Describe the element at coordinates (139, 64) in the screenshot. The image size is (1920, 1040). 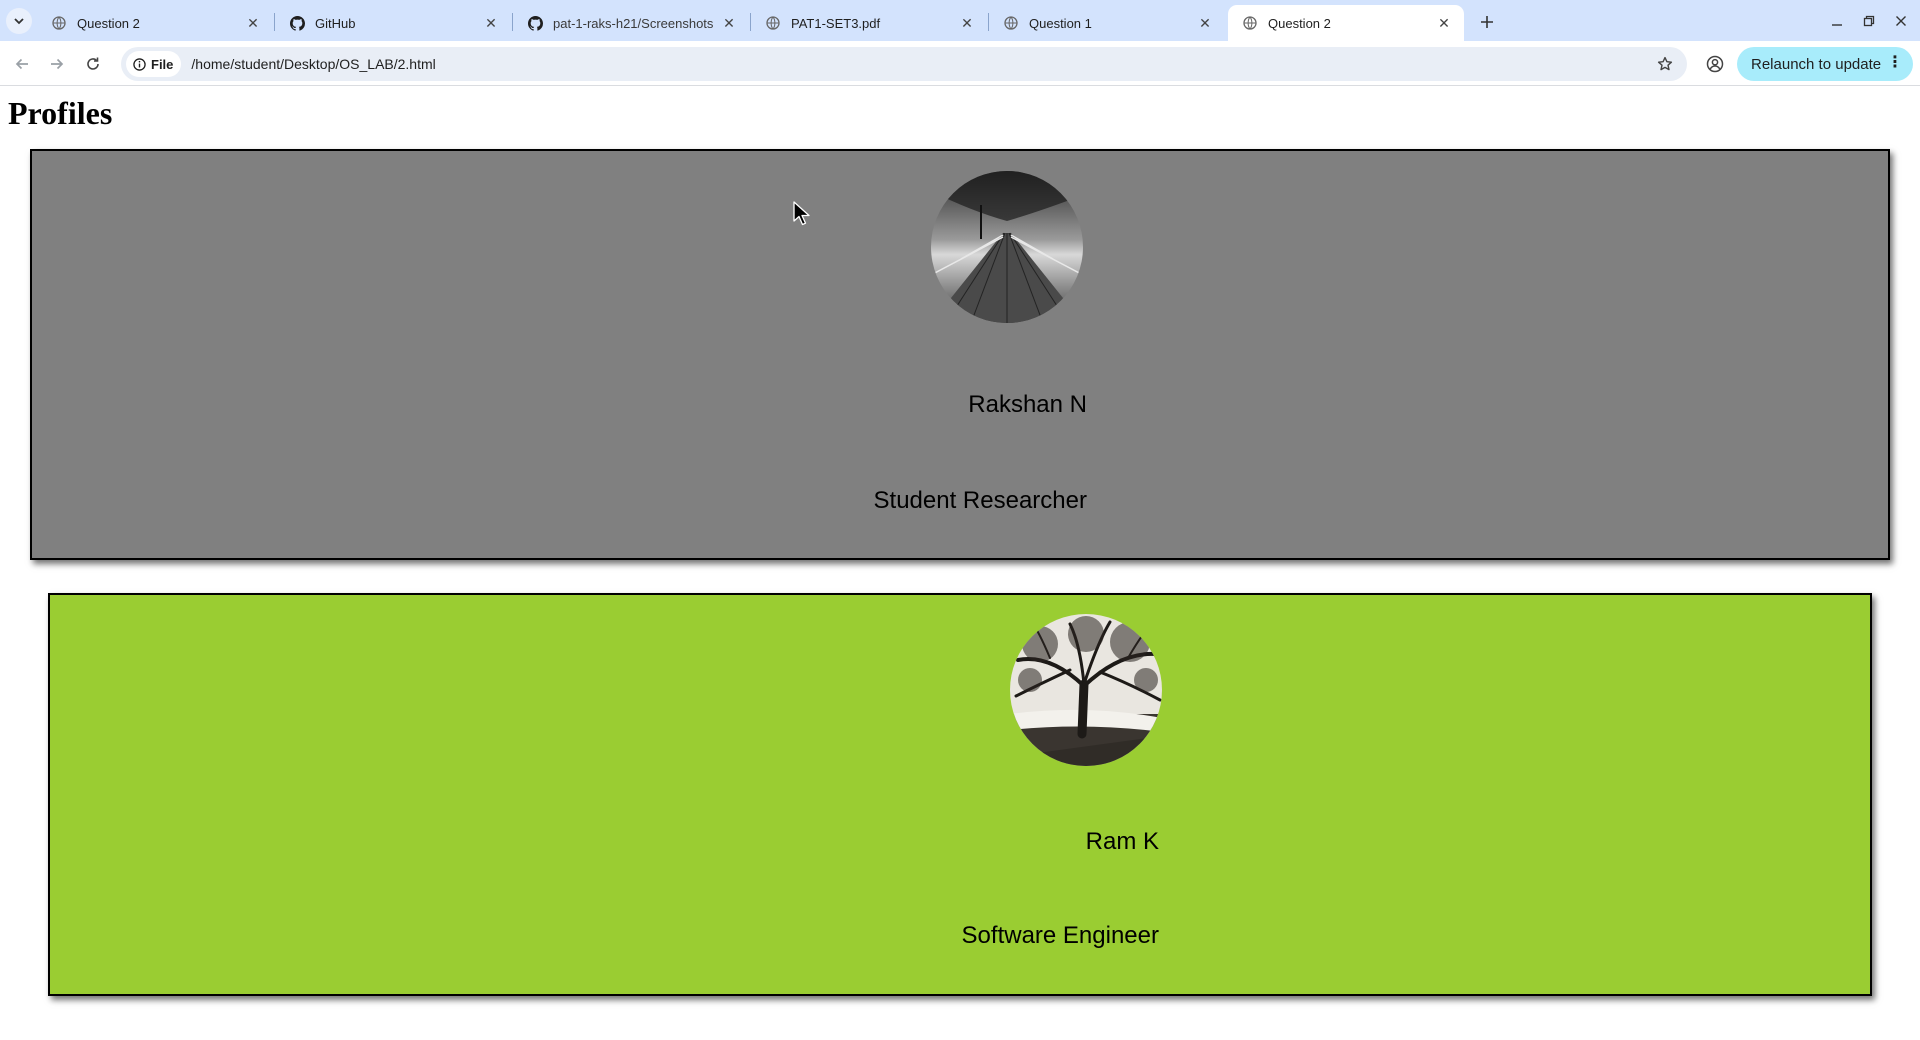
I see `info-icon` at that location.